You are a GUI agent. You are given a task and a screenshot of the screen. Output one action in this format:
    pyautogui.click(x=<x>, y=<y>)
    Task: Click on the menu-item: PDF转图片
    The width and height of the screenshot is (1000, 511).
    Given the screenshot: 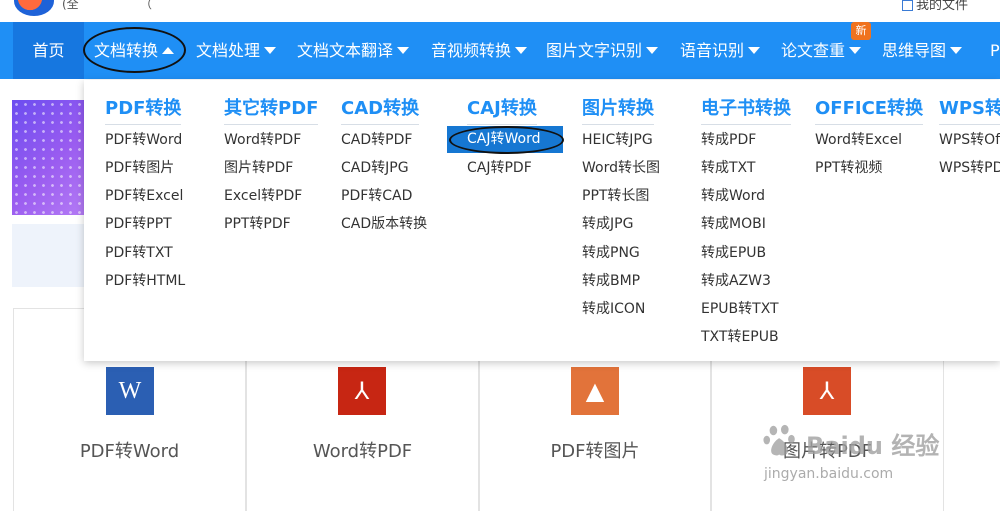 What is the action you would take?
    pyautogui.click(x=139, y=168)
    